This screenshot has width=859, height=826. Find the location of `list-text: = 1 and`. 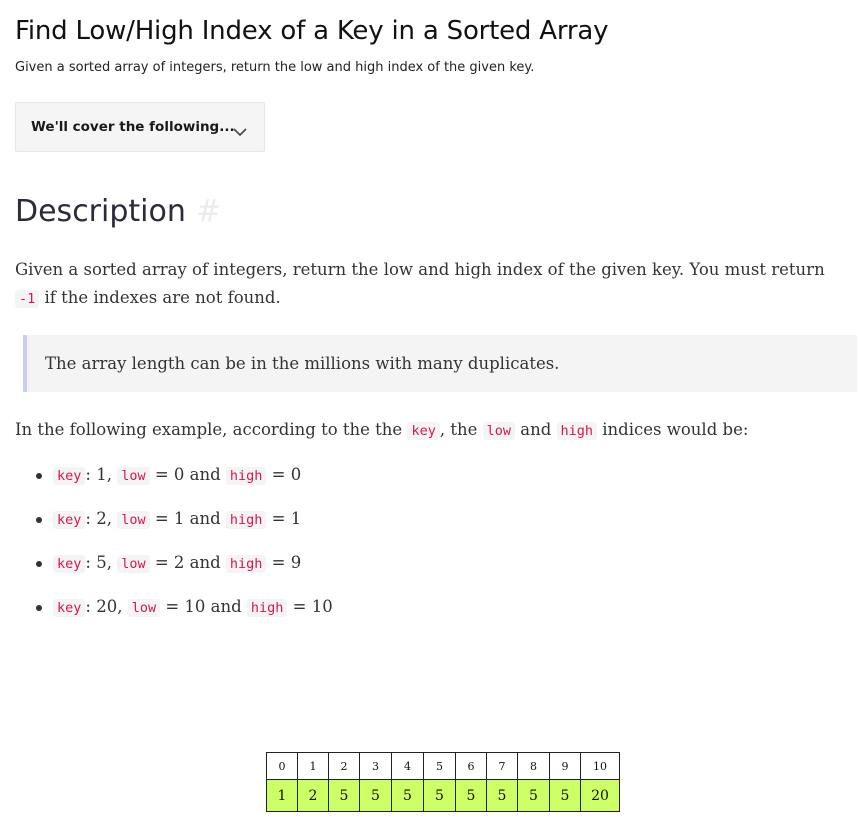

list-text: = 1 and is located at coordinates (187, 518).